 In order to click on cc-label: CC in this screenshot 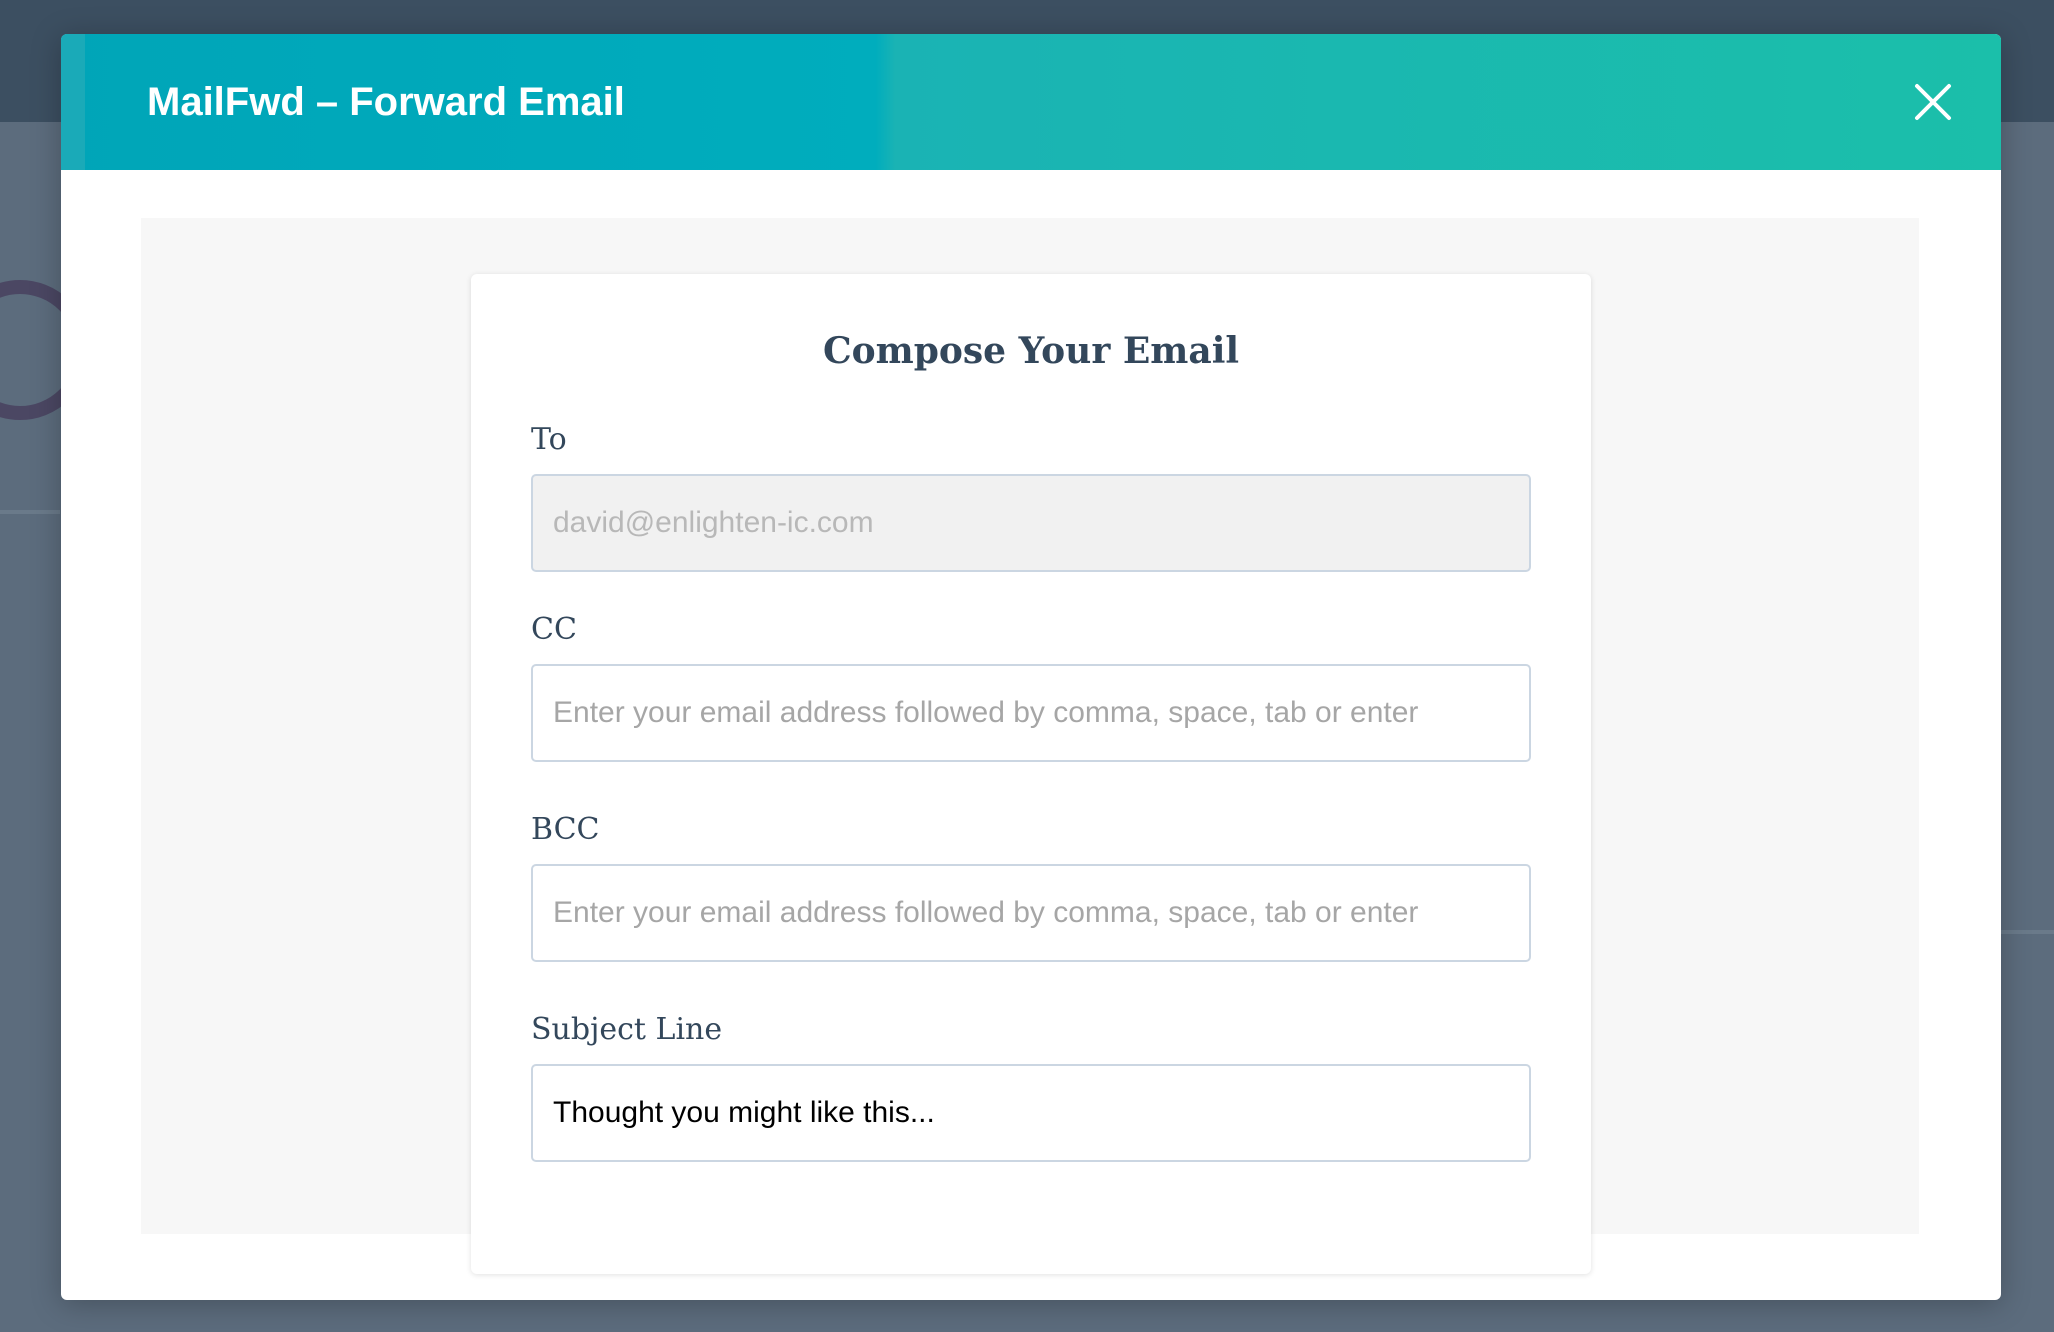, I will do `click(554, 629)`.